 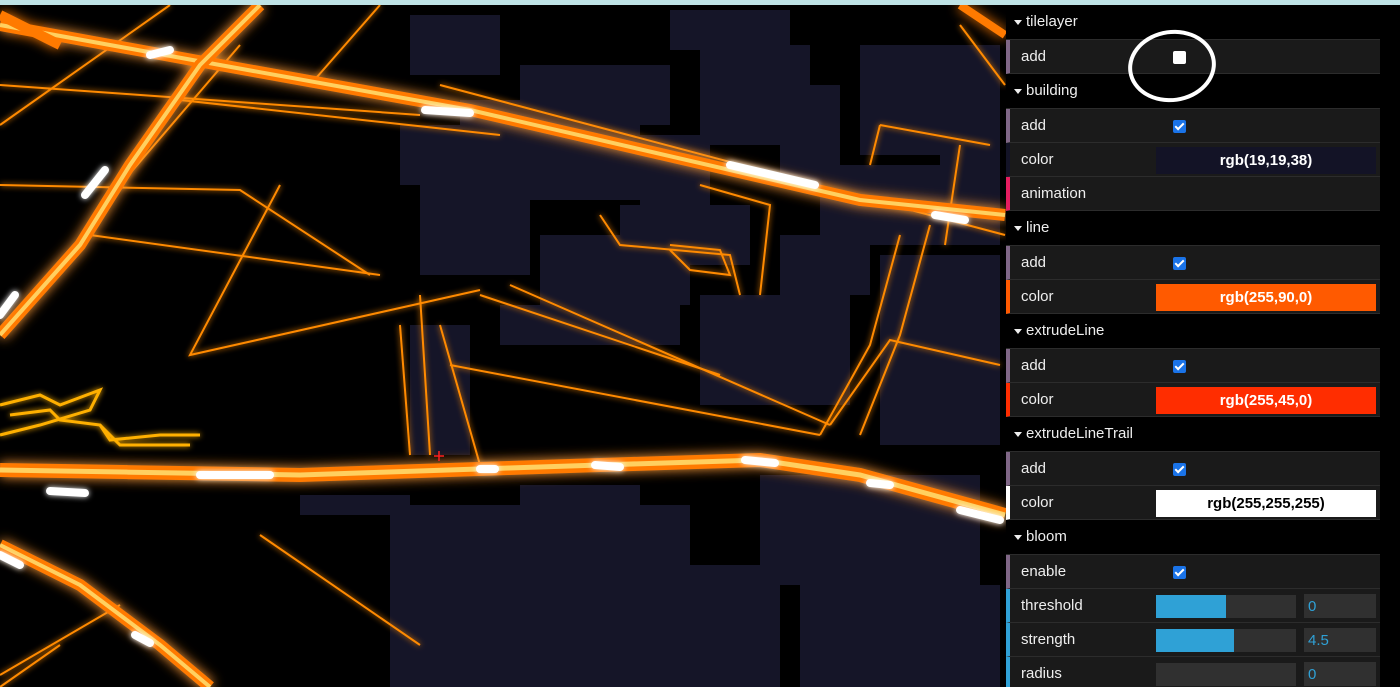 What do you see at coordinates (1226, 674) in the screenshot?
I see `bloom-radius-slider` at bounding box center [1226, 674].